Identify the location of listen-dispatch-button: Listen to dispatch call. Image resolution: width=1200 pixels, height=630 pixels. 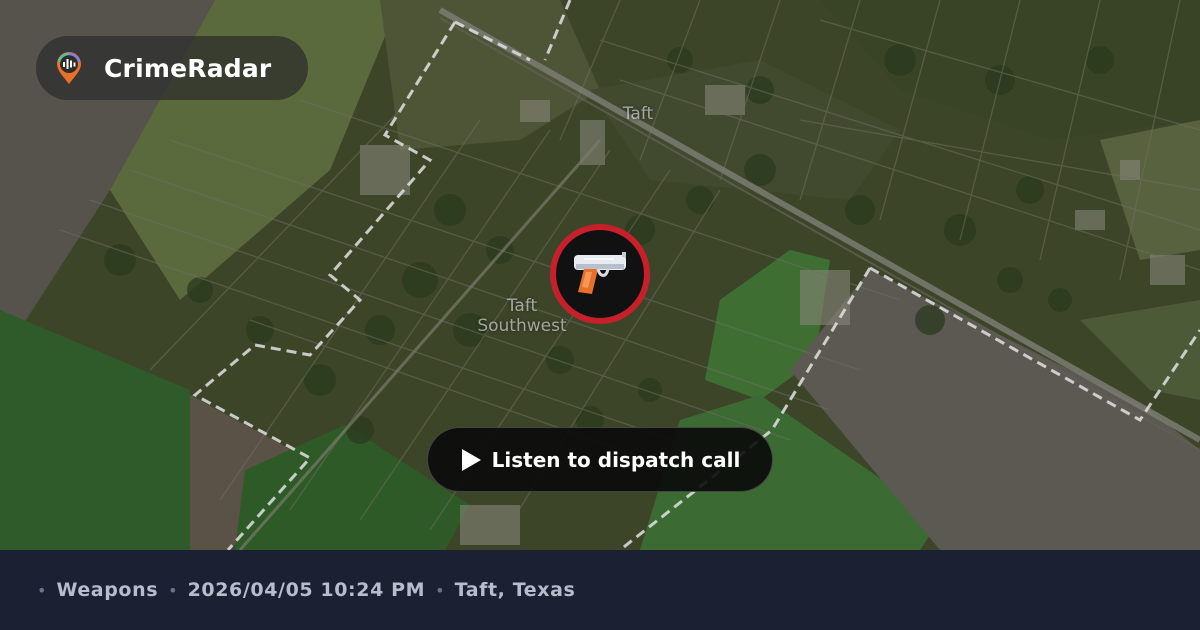
(600, 459).